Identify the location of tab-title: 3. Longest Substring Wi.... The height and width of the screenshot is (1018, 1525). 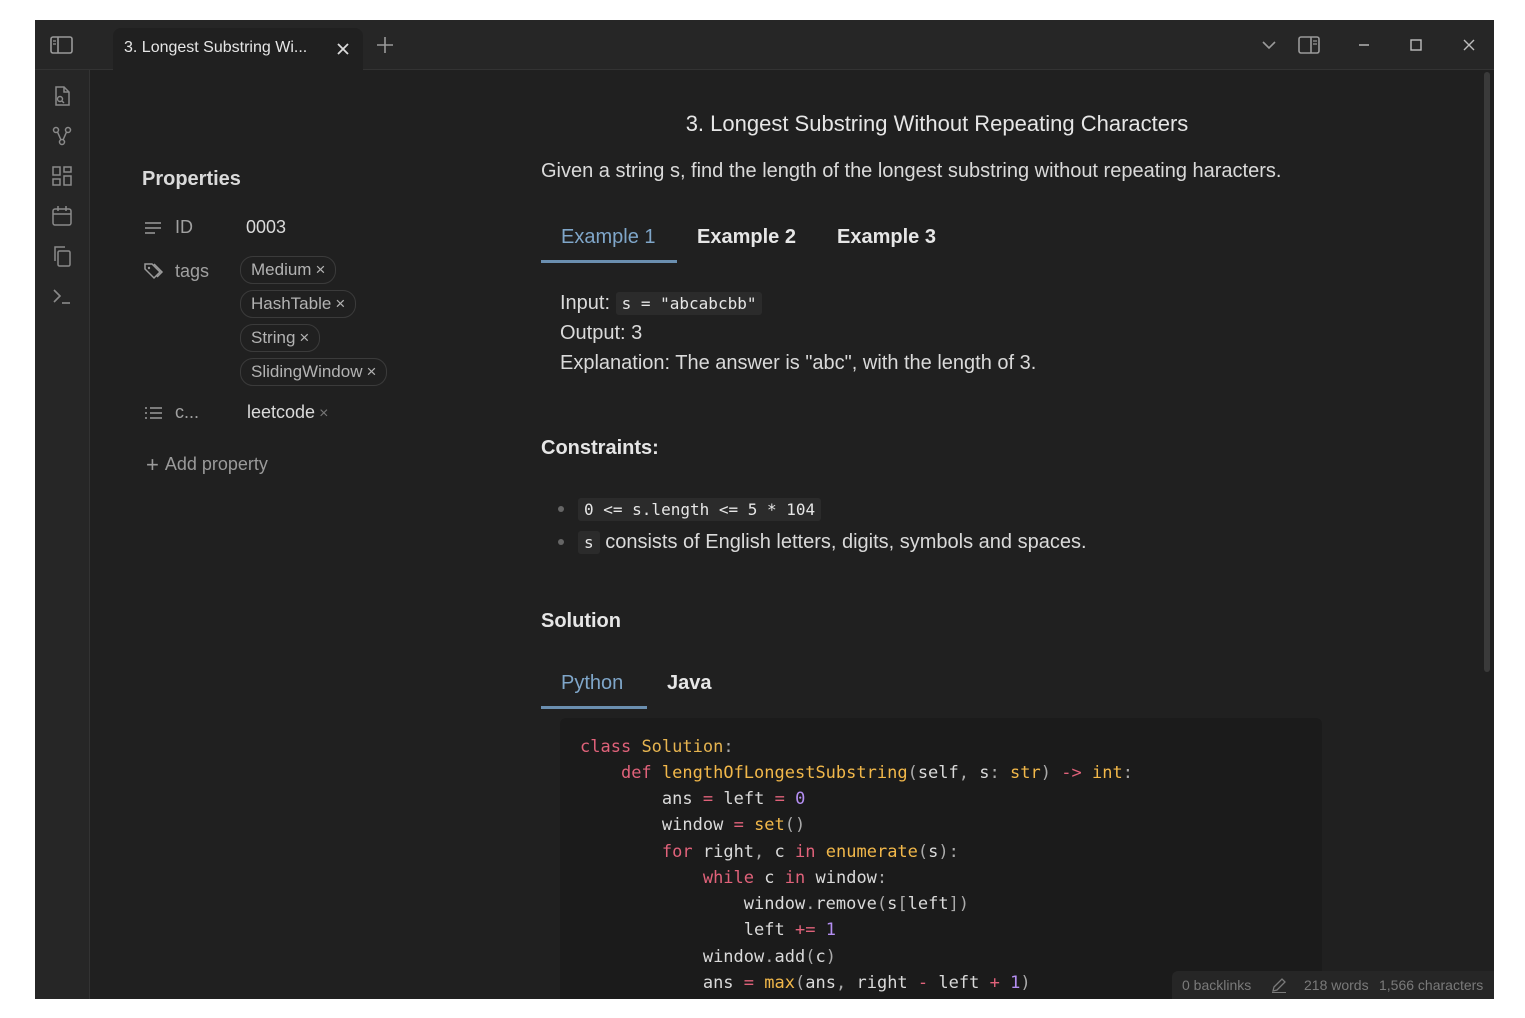
(216, 47).